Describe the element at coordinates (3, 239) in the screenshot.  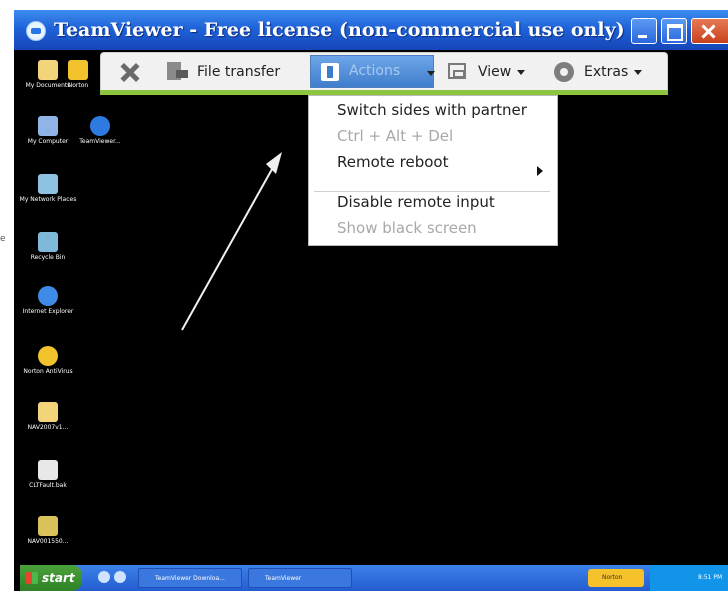
I see `page-edge-fragment: e` at that location.